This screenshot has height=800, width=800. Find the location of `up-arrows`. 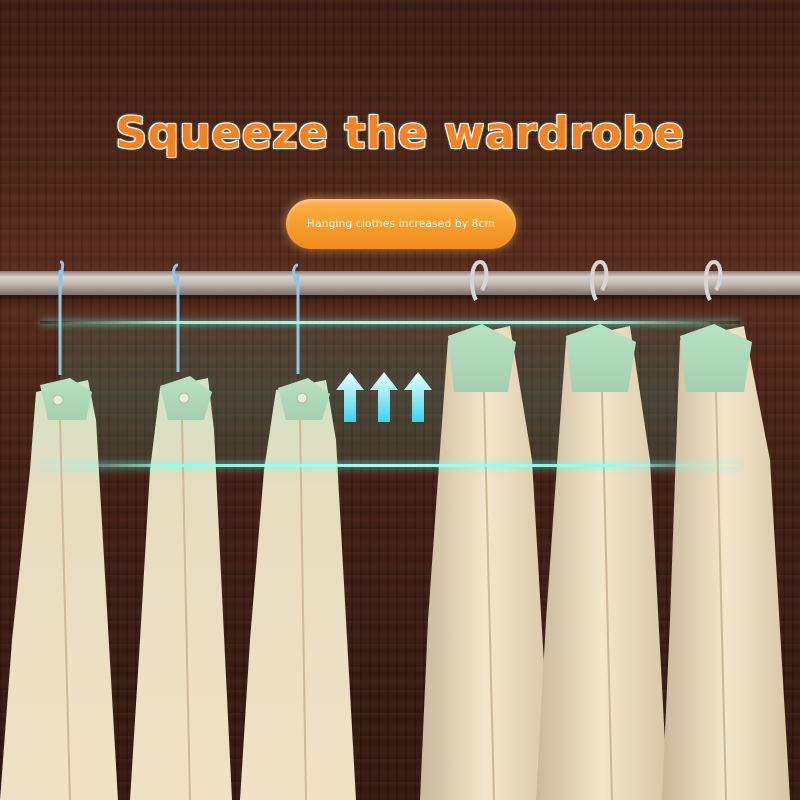

up-arrows is located at coordinates (384, 397).